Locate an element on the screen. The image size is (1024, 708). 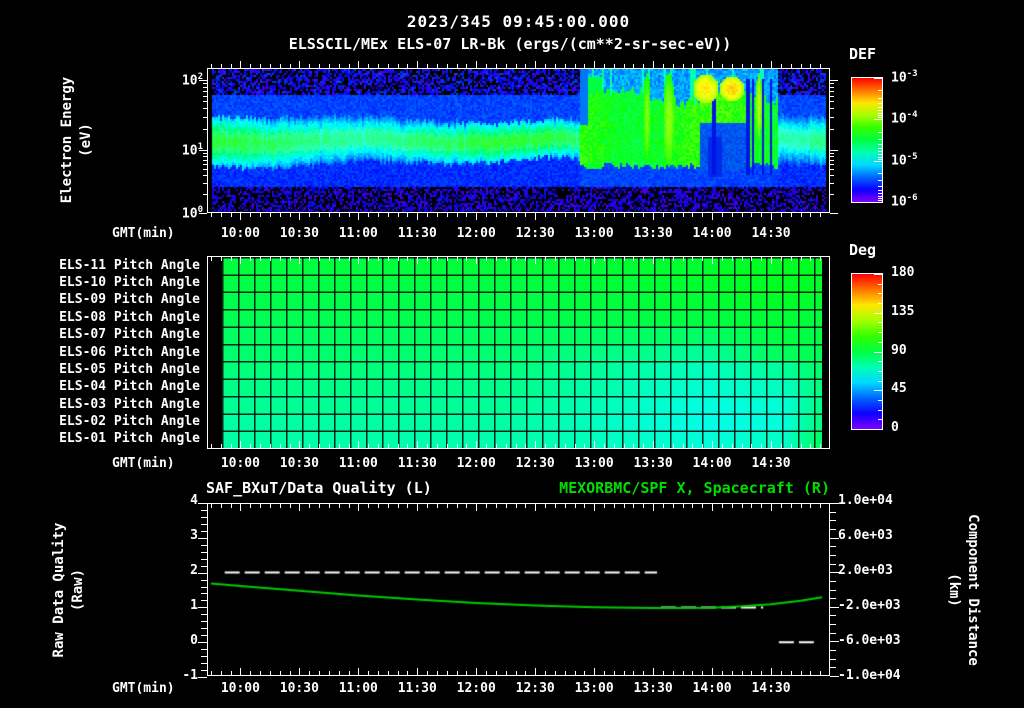
x-tick-label: 12:30 is located at coordinates (535, 688).